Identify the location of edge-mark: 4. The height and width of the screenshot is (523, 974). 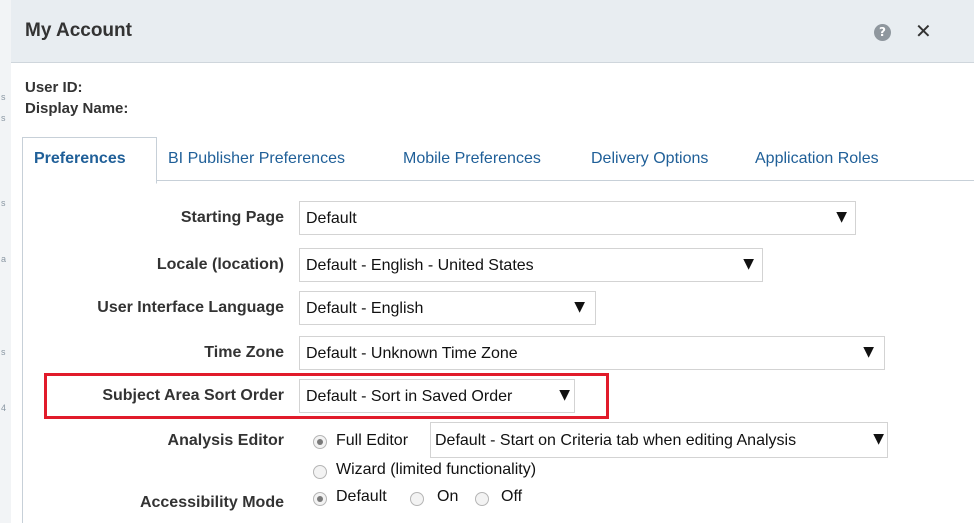
(4, 408).